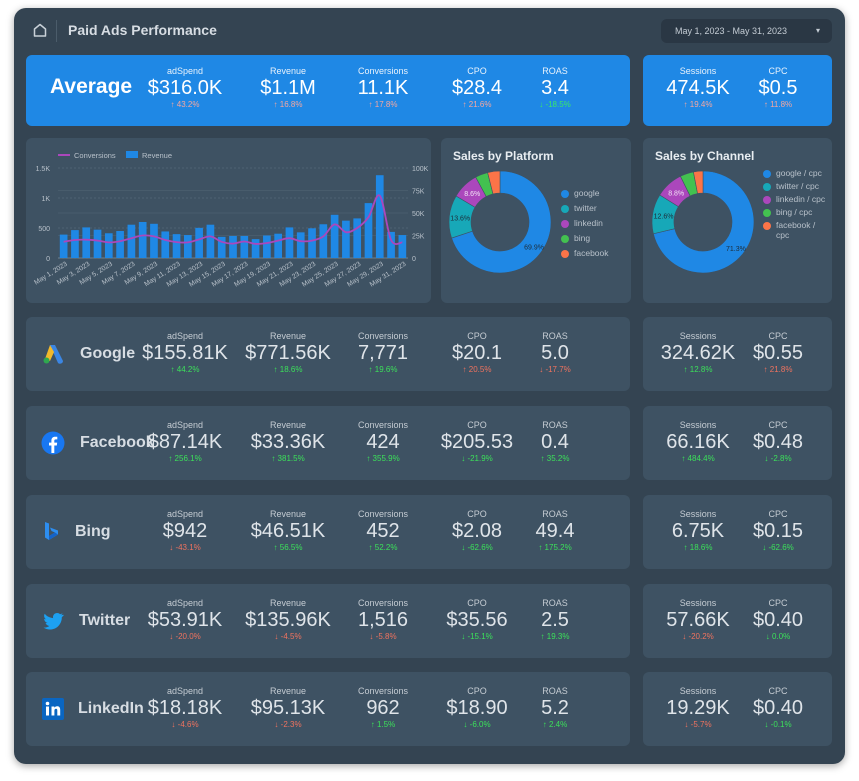 The height and width of the screenshot is (781, 859). I want to click on y-left-tick-label: 1.5K, so click(43, 169).